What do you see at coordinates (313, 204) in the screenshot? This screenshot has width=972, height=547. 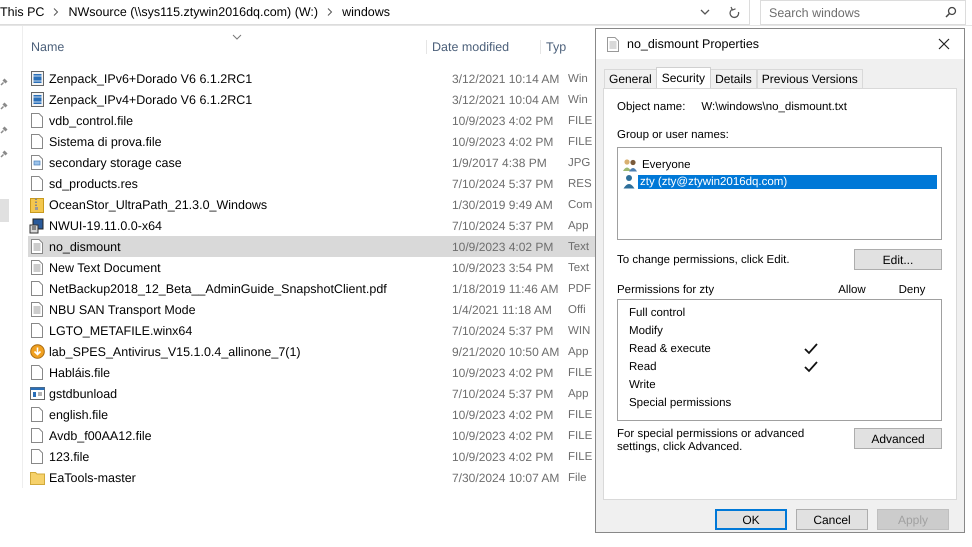 I see `file-row: OceanStor_UltraPath_21.3.0_Windows 1/30/2019 9:49 AM Com` at bounding box center [313, 204].